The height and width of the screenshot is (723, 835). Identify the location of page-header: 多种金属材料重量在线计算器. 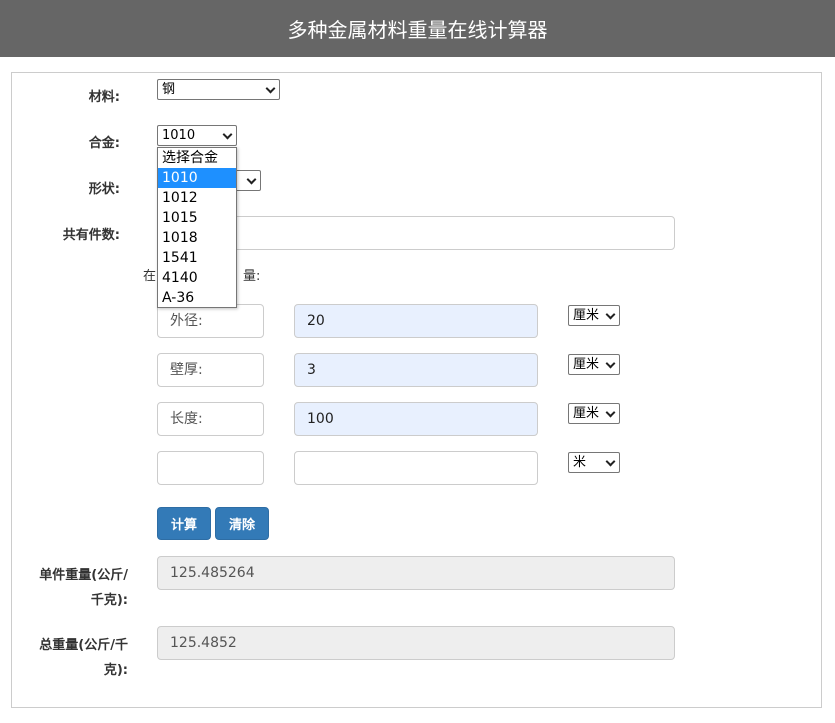
(417, 28).